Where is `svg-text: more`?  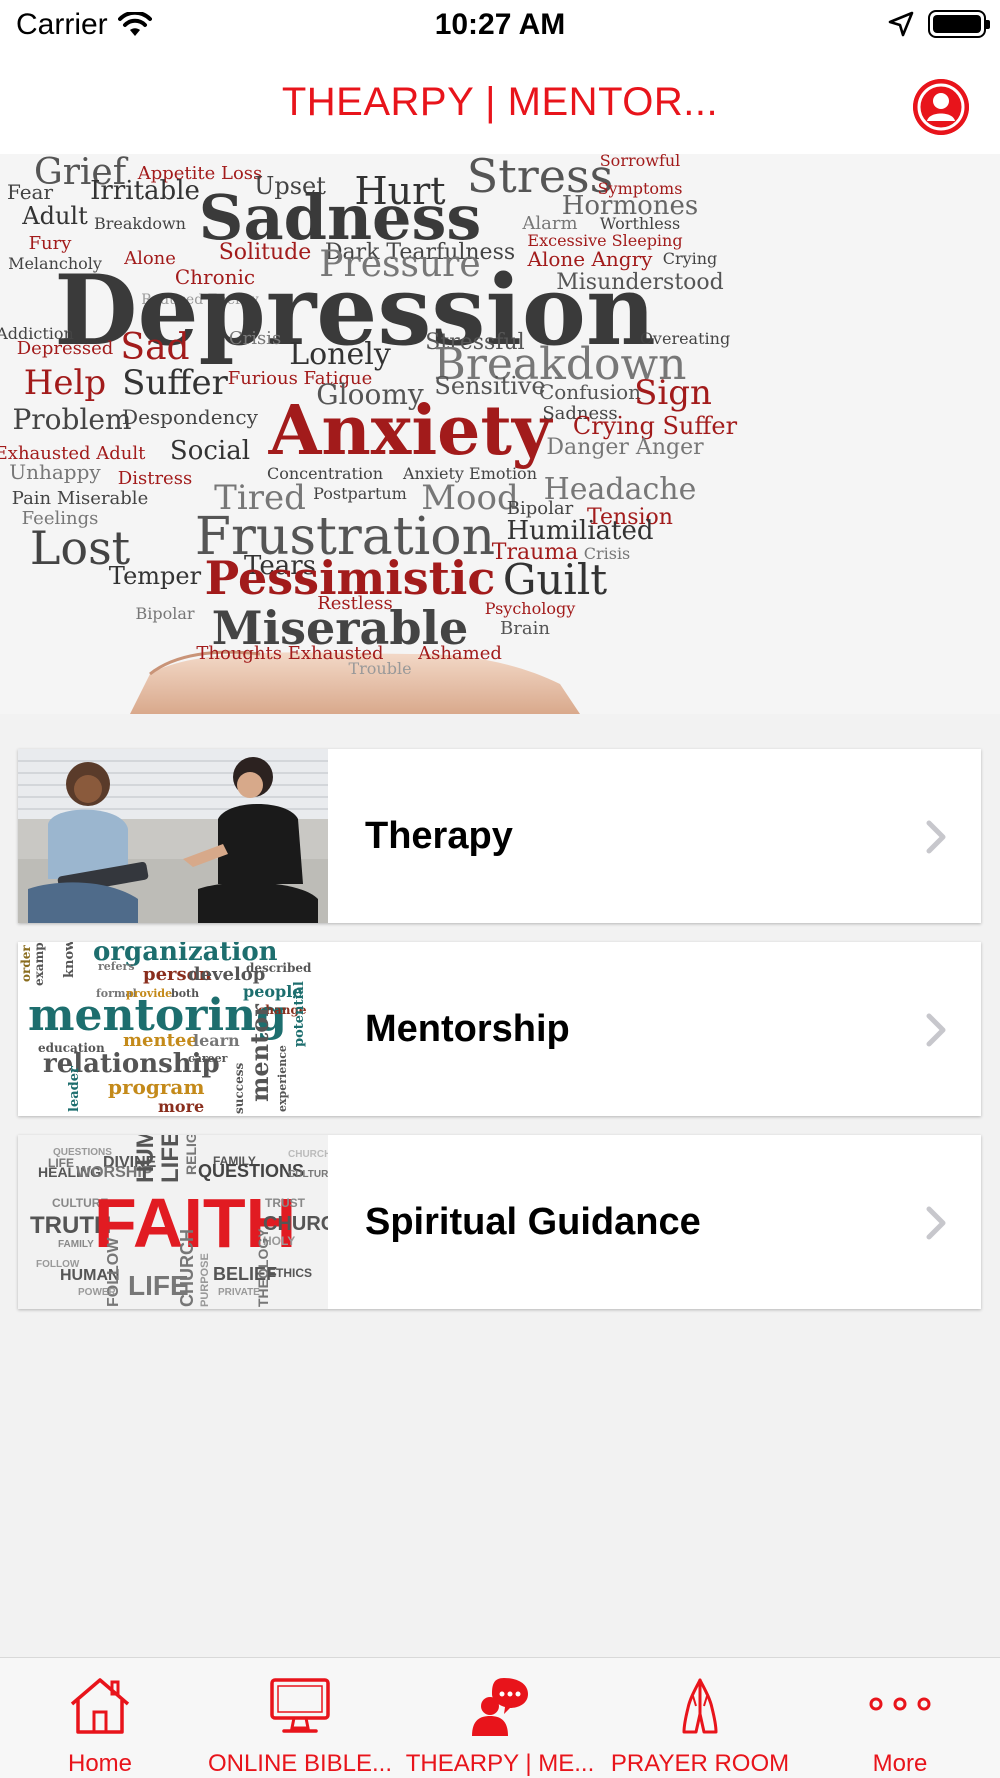 svg-text: more is located at coordinates (181, 1106).